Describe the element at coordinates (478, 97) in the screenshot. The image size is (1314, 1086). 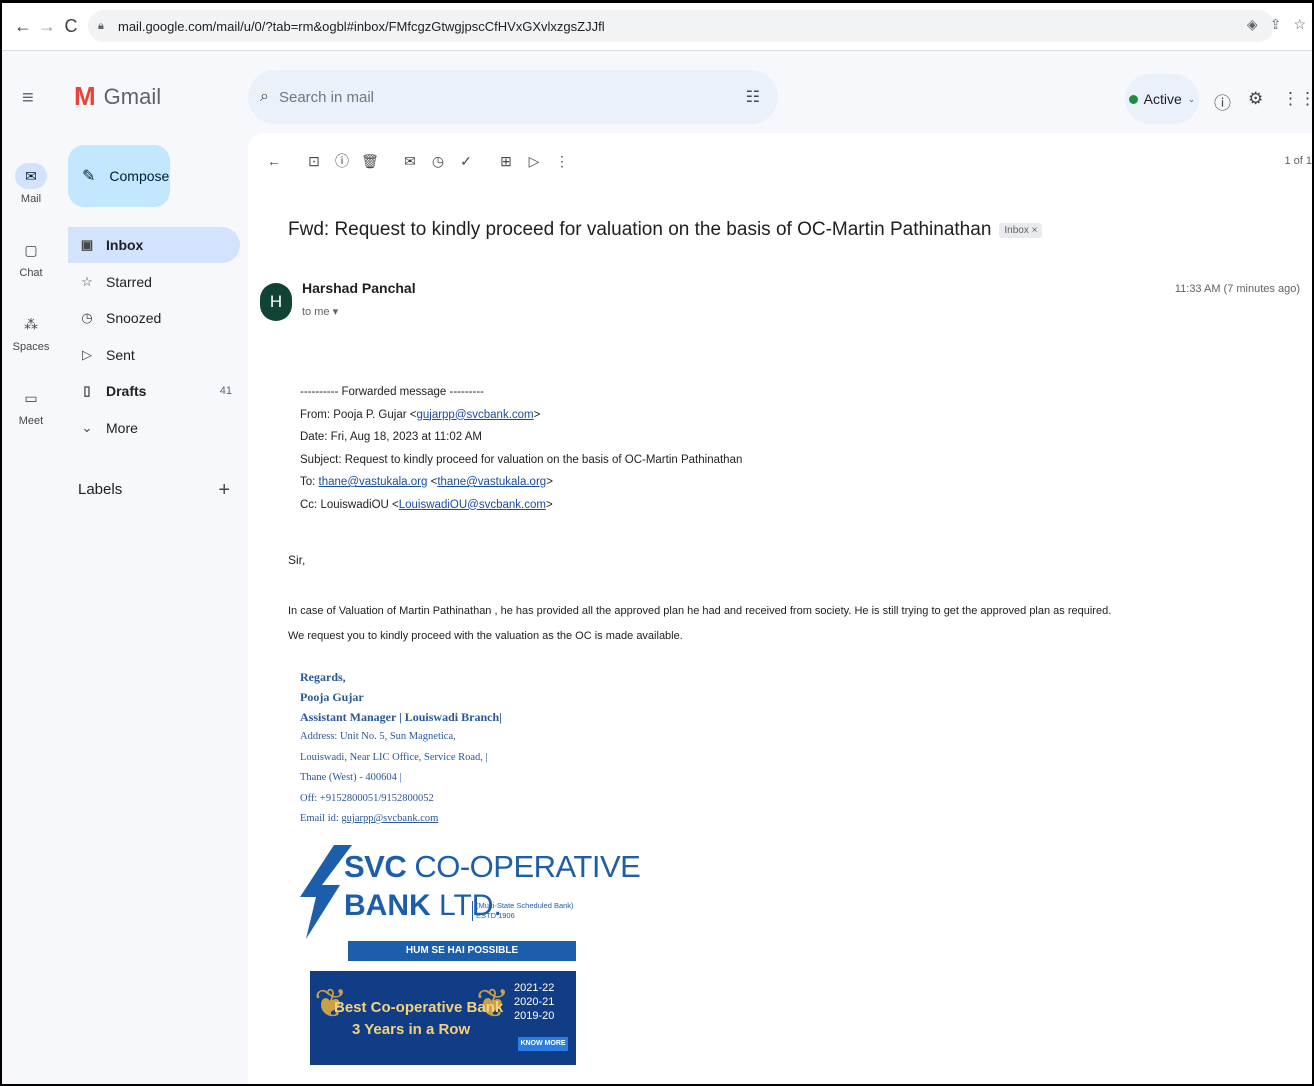
I see `search-input` at that location.